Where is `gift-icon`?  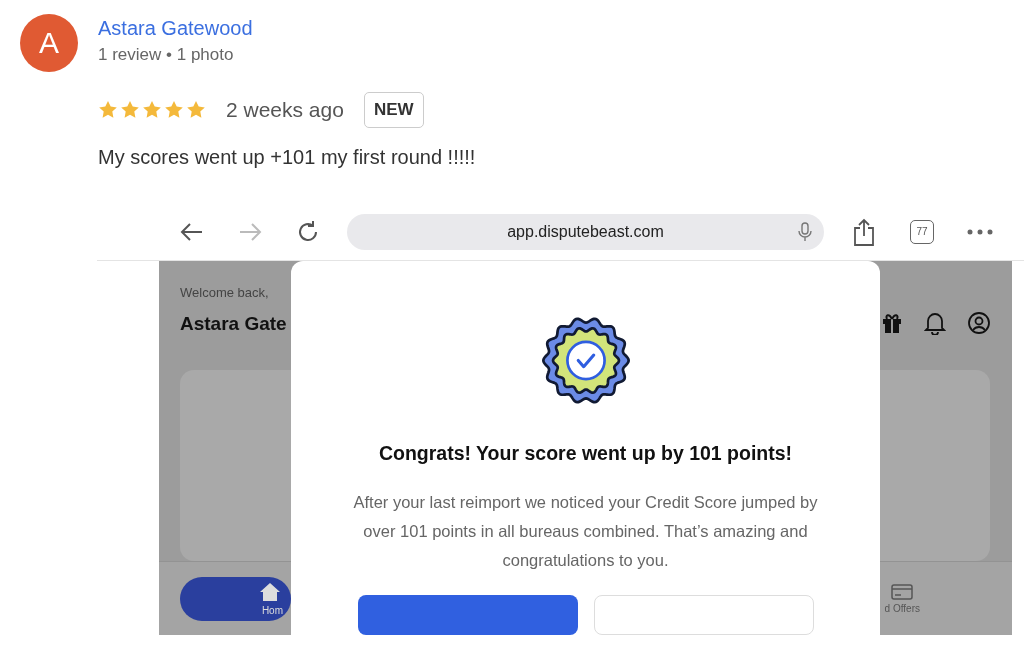
gift-icon is located at coordinates (892, 323).